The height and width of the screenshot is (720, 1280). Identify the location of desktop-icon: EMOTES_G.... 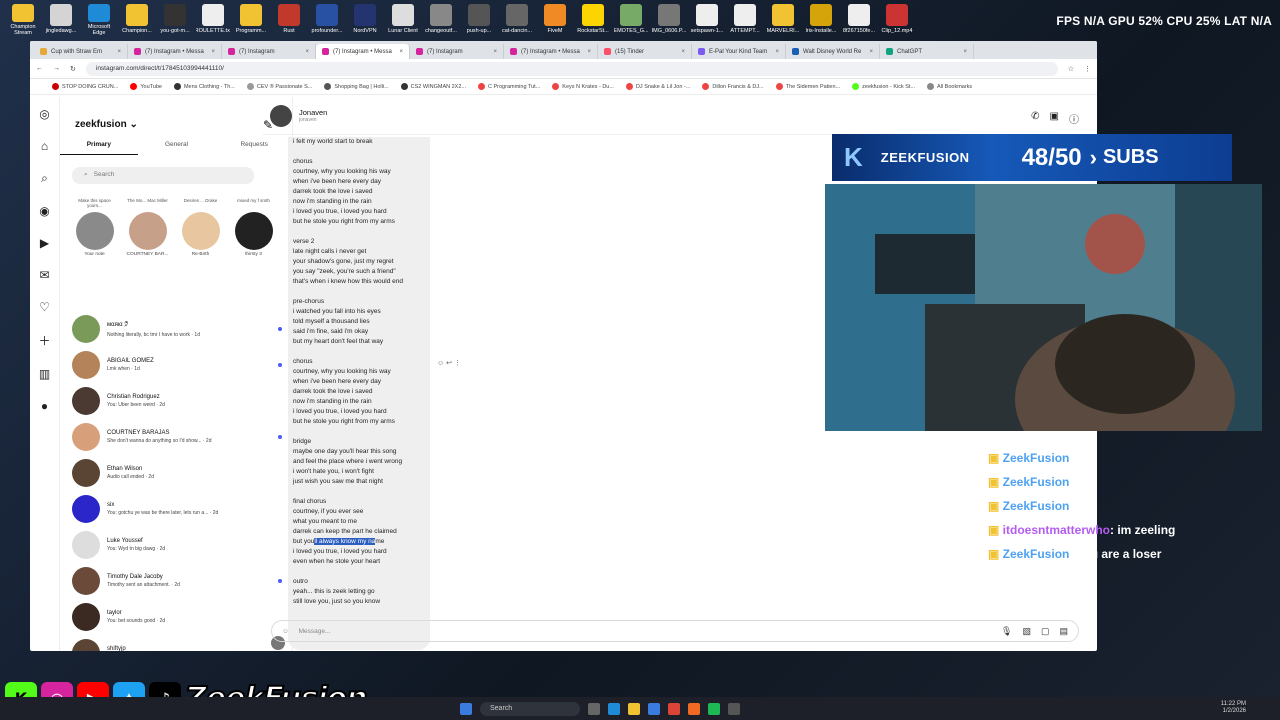
(631, 20).